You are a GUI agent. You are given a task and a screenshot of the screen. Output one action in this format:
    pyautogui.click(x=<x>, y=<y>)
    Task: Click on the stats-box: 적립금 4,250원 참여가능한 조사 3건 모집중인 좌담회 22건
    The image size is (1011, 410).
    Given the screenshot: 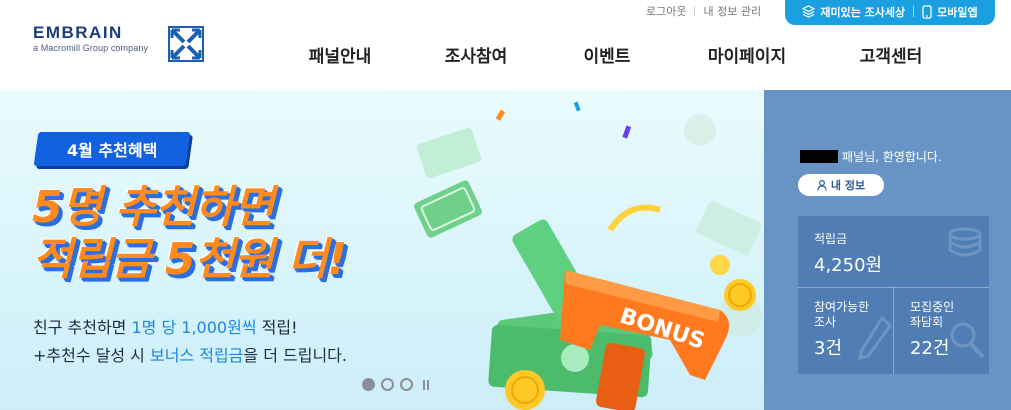 What is the action you would take?
    pyautogui.click(x=893, y=295)
    